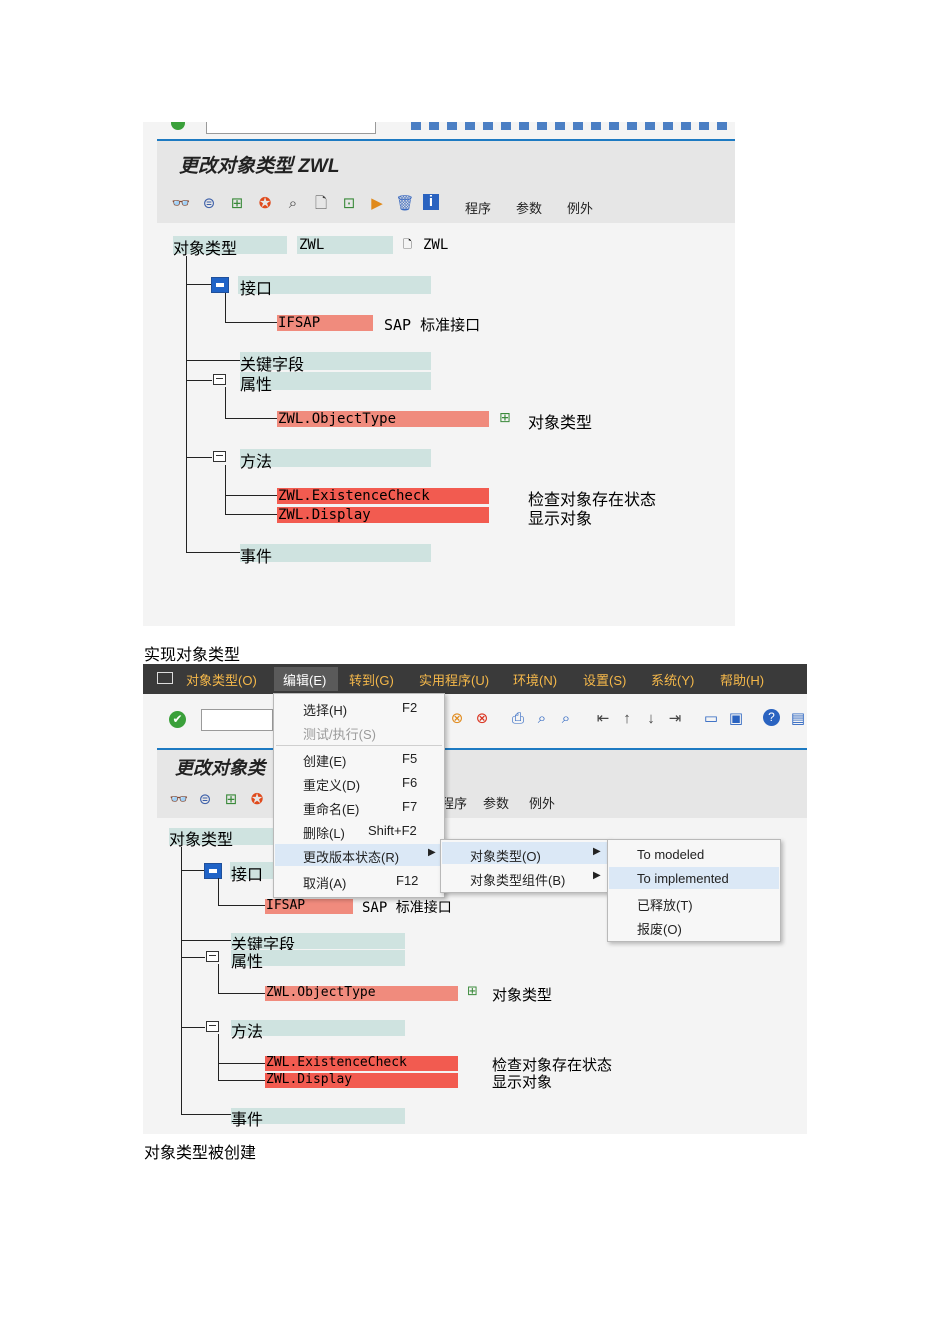  Describe the element at coordinates (505, 855) in the screenshot. I see `submenu-object-type: 对象类型(O)` at that location.